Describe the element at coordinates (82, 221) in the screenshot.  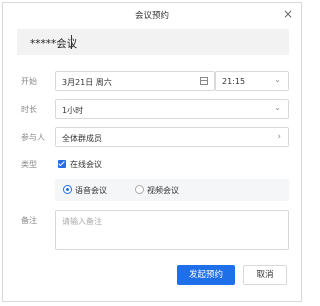
I see `notes-placeholder: 请输入备注` at that location.